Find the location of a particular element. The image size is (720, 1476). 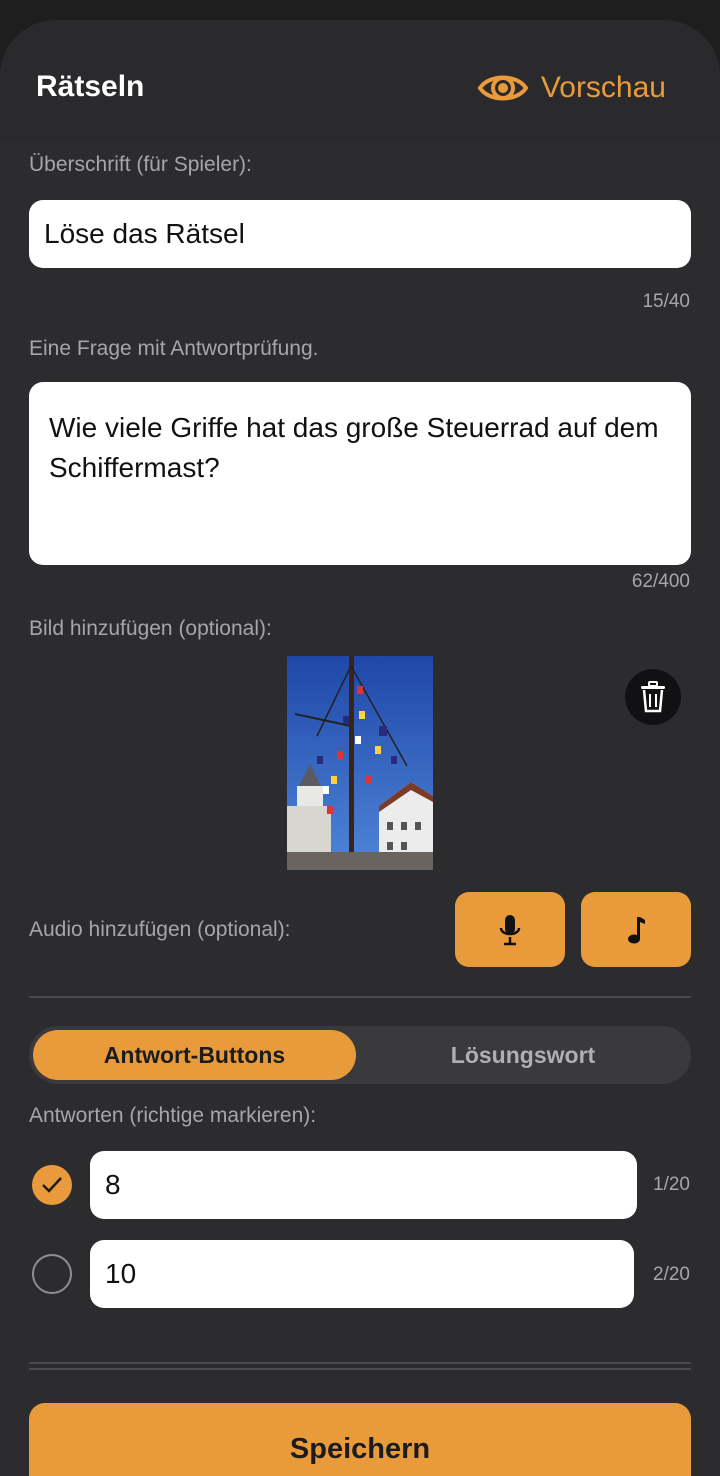

answer-2-input: 10 is located at coordinates (362, 1274).